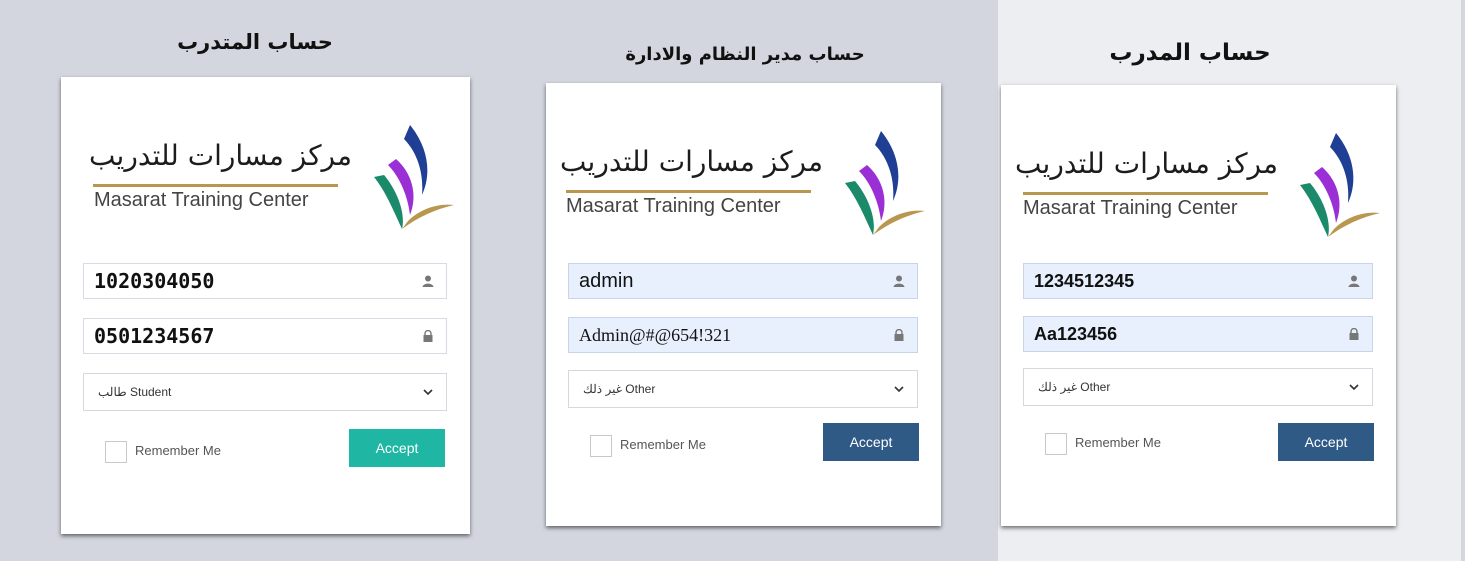 This screenshot has height=561, width=1465. What do you see at coordinates (154, 336) in the screenshot?
I see `password-value: 0501234567` at bounding box center [154, 336].